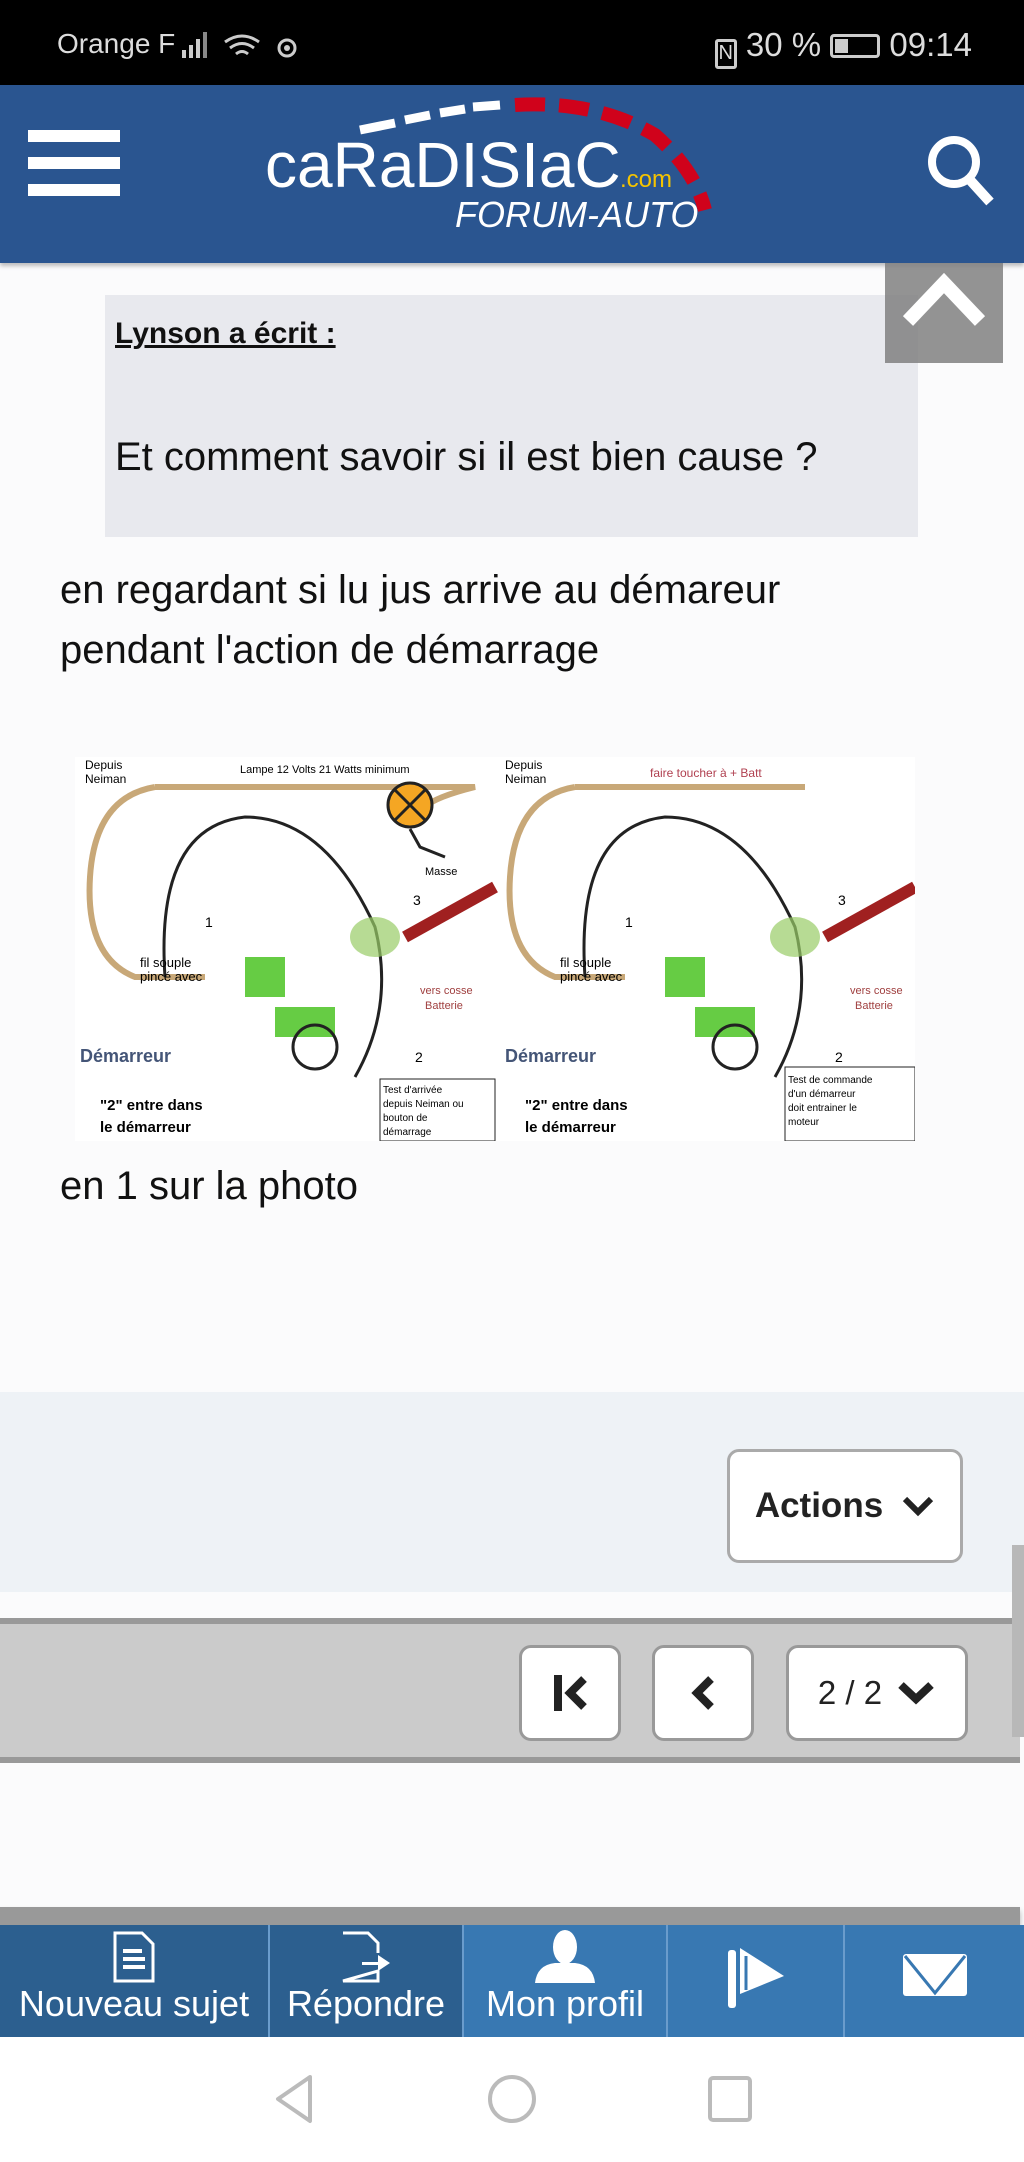 This screenshot has width=1024, height=2162. What do you see at coordinates (413, 1090) in the screenshot?
I see `diagram-label: Test d'arrivée` at bounding box center [413, 1090].